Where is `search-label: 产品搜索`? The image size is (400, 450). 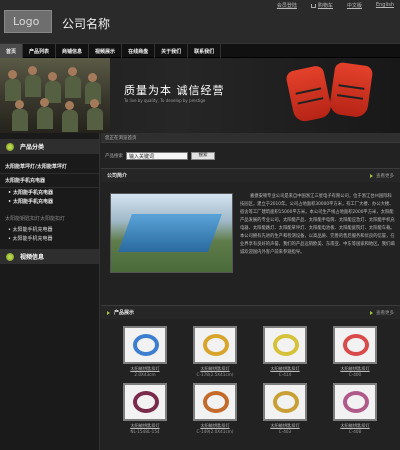
search-label: 产品搜索 is located at coordinates (114, 156).